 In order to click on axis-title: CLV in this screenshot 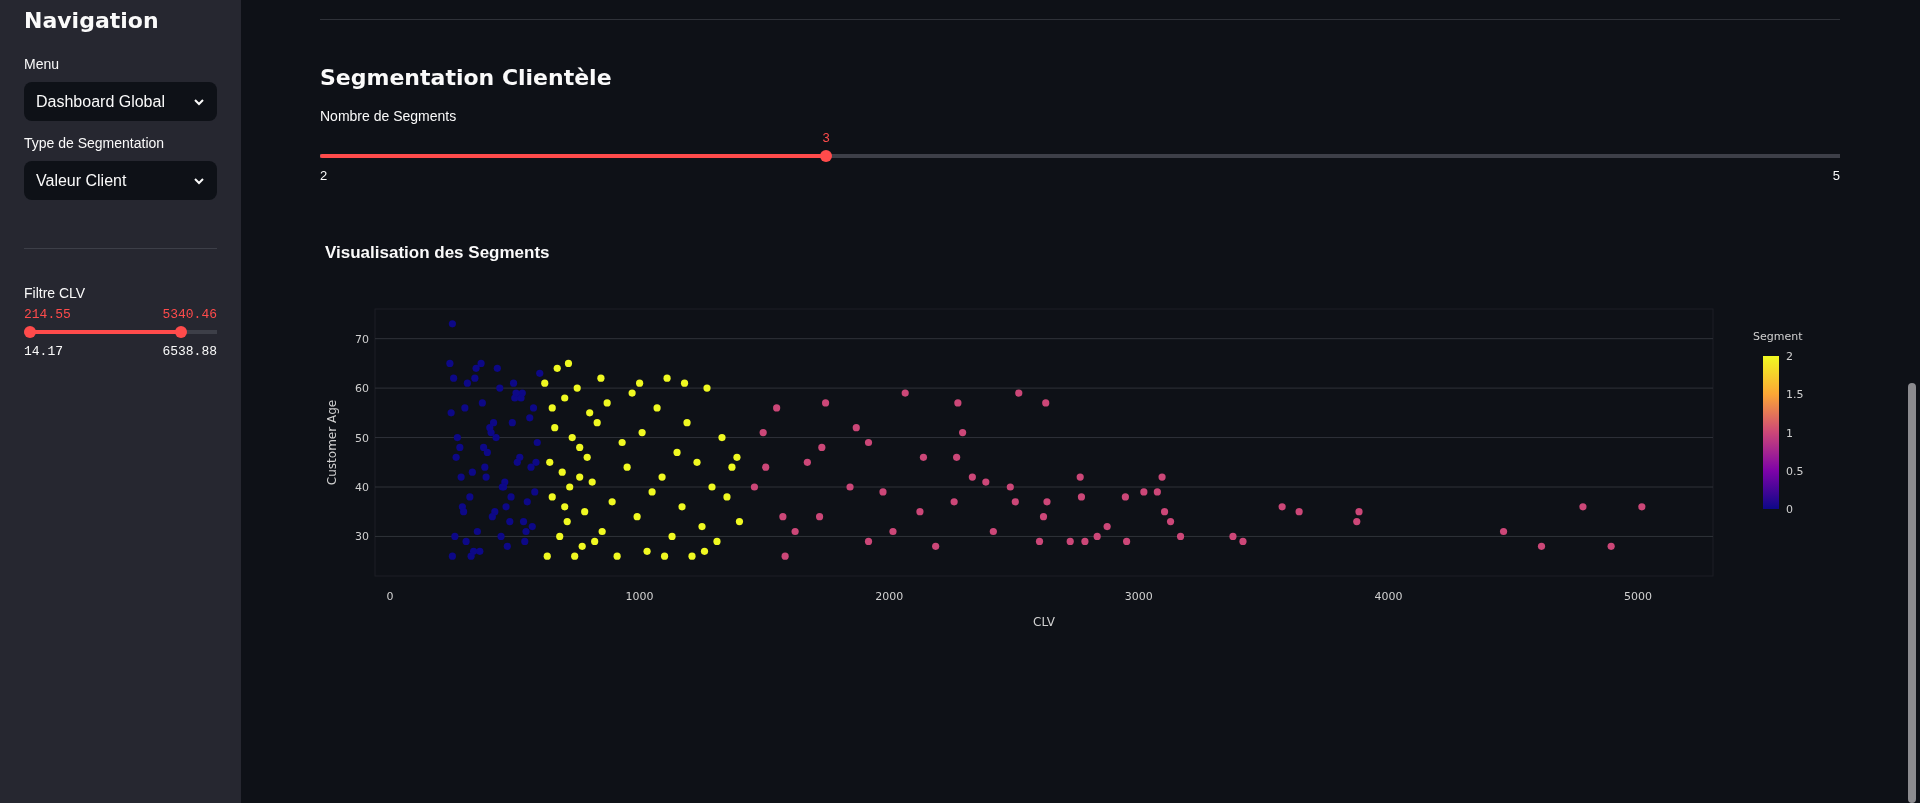, I will do `click(1044, 622)`.